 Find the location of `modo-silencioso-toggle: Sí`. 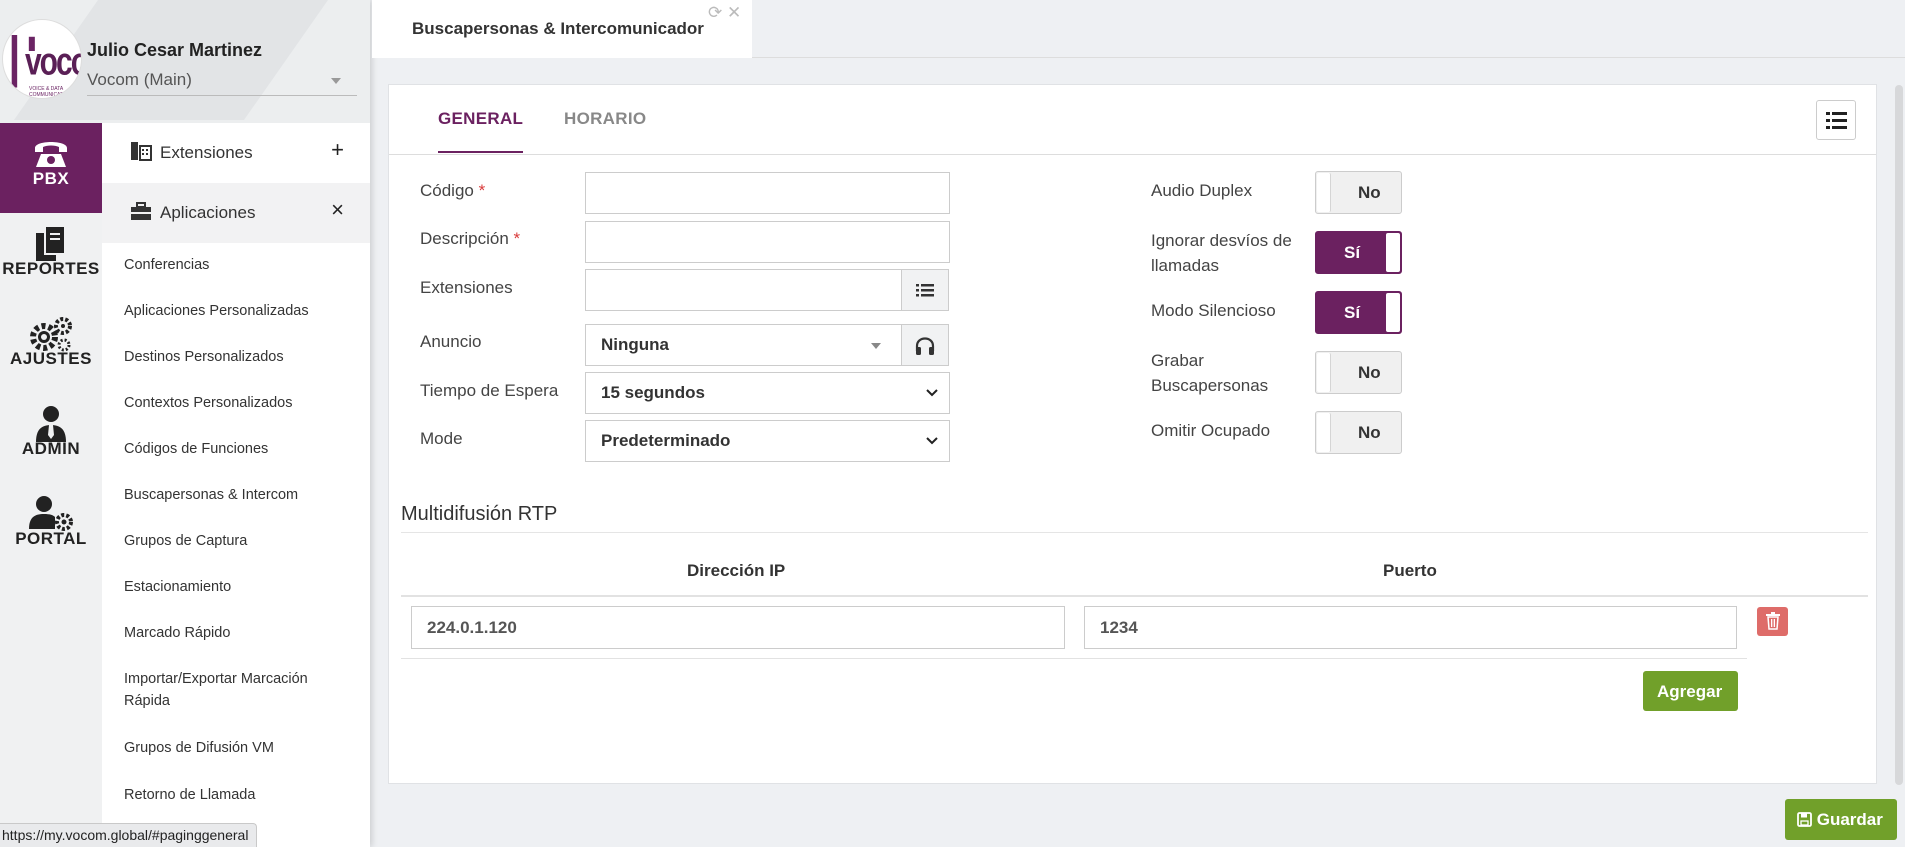

modo-silencioso-toggle: Sí is located at coordinates (1358, 312).